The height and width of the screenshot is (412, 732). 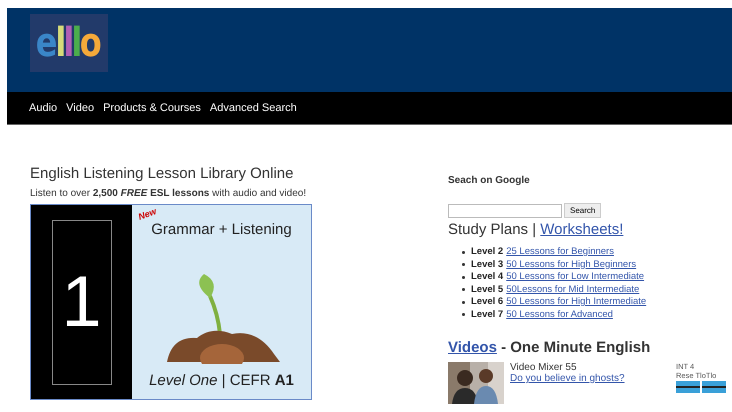 What do you see at coordinates (575, 277) in the screenshot?
I see `lesson-link: 50 Lessons for Low Intermediate` at bounding box center [575, 277].